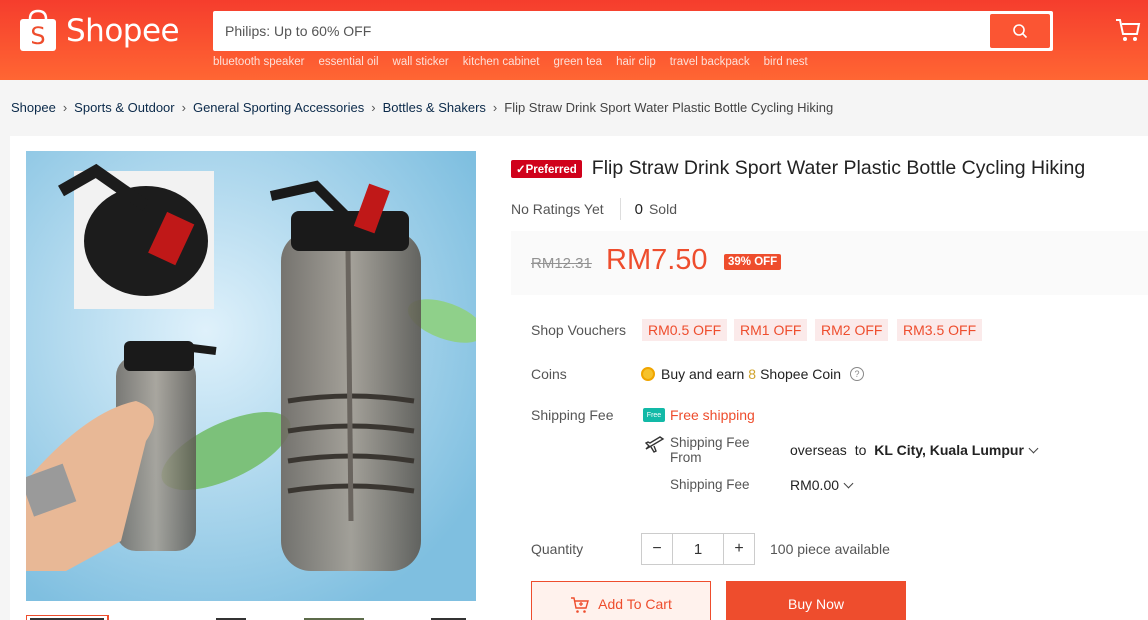 This screenshot has height=620, width=1148. Describe the element at coordinates (577, 62) in the screenshot. I see `hint-link: green tea` at that location.